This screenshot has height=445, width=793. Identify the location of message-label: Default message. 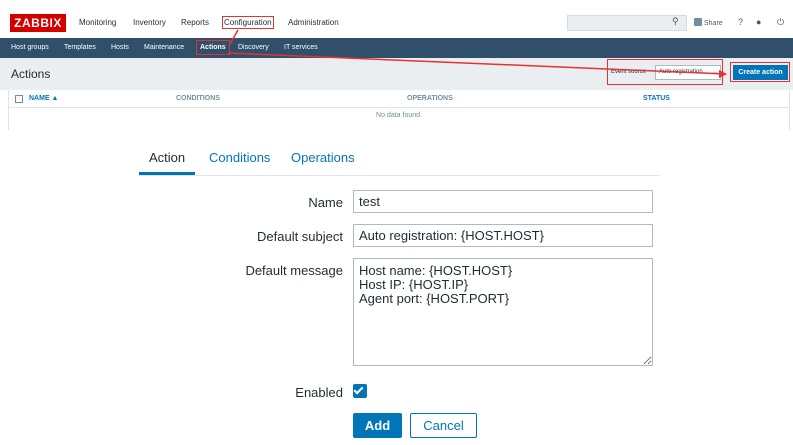
(294, 270).